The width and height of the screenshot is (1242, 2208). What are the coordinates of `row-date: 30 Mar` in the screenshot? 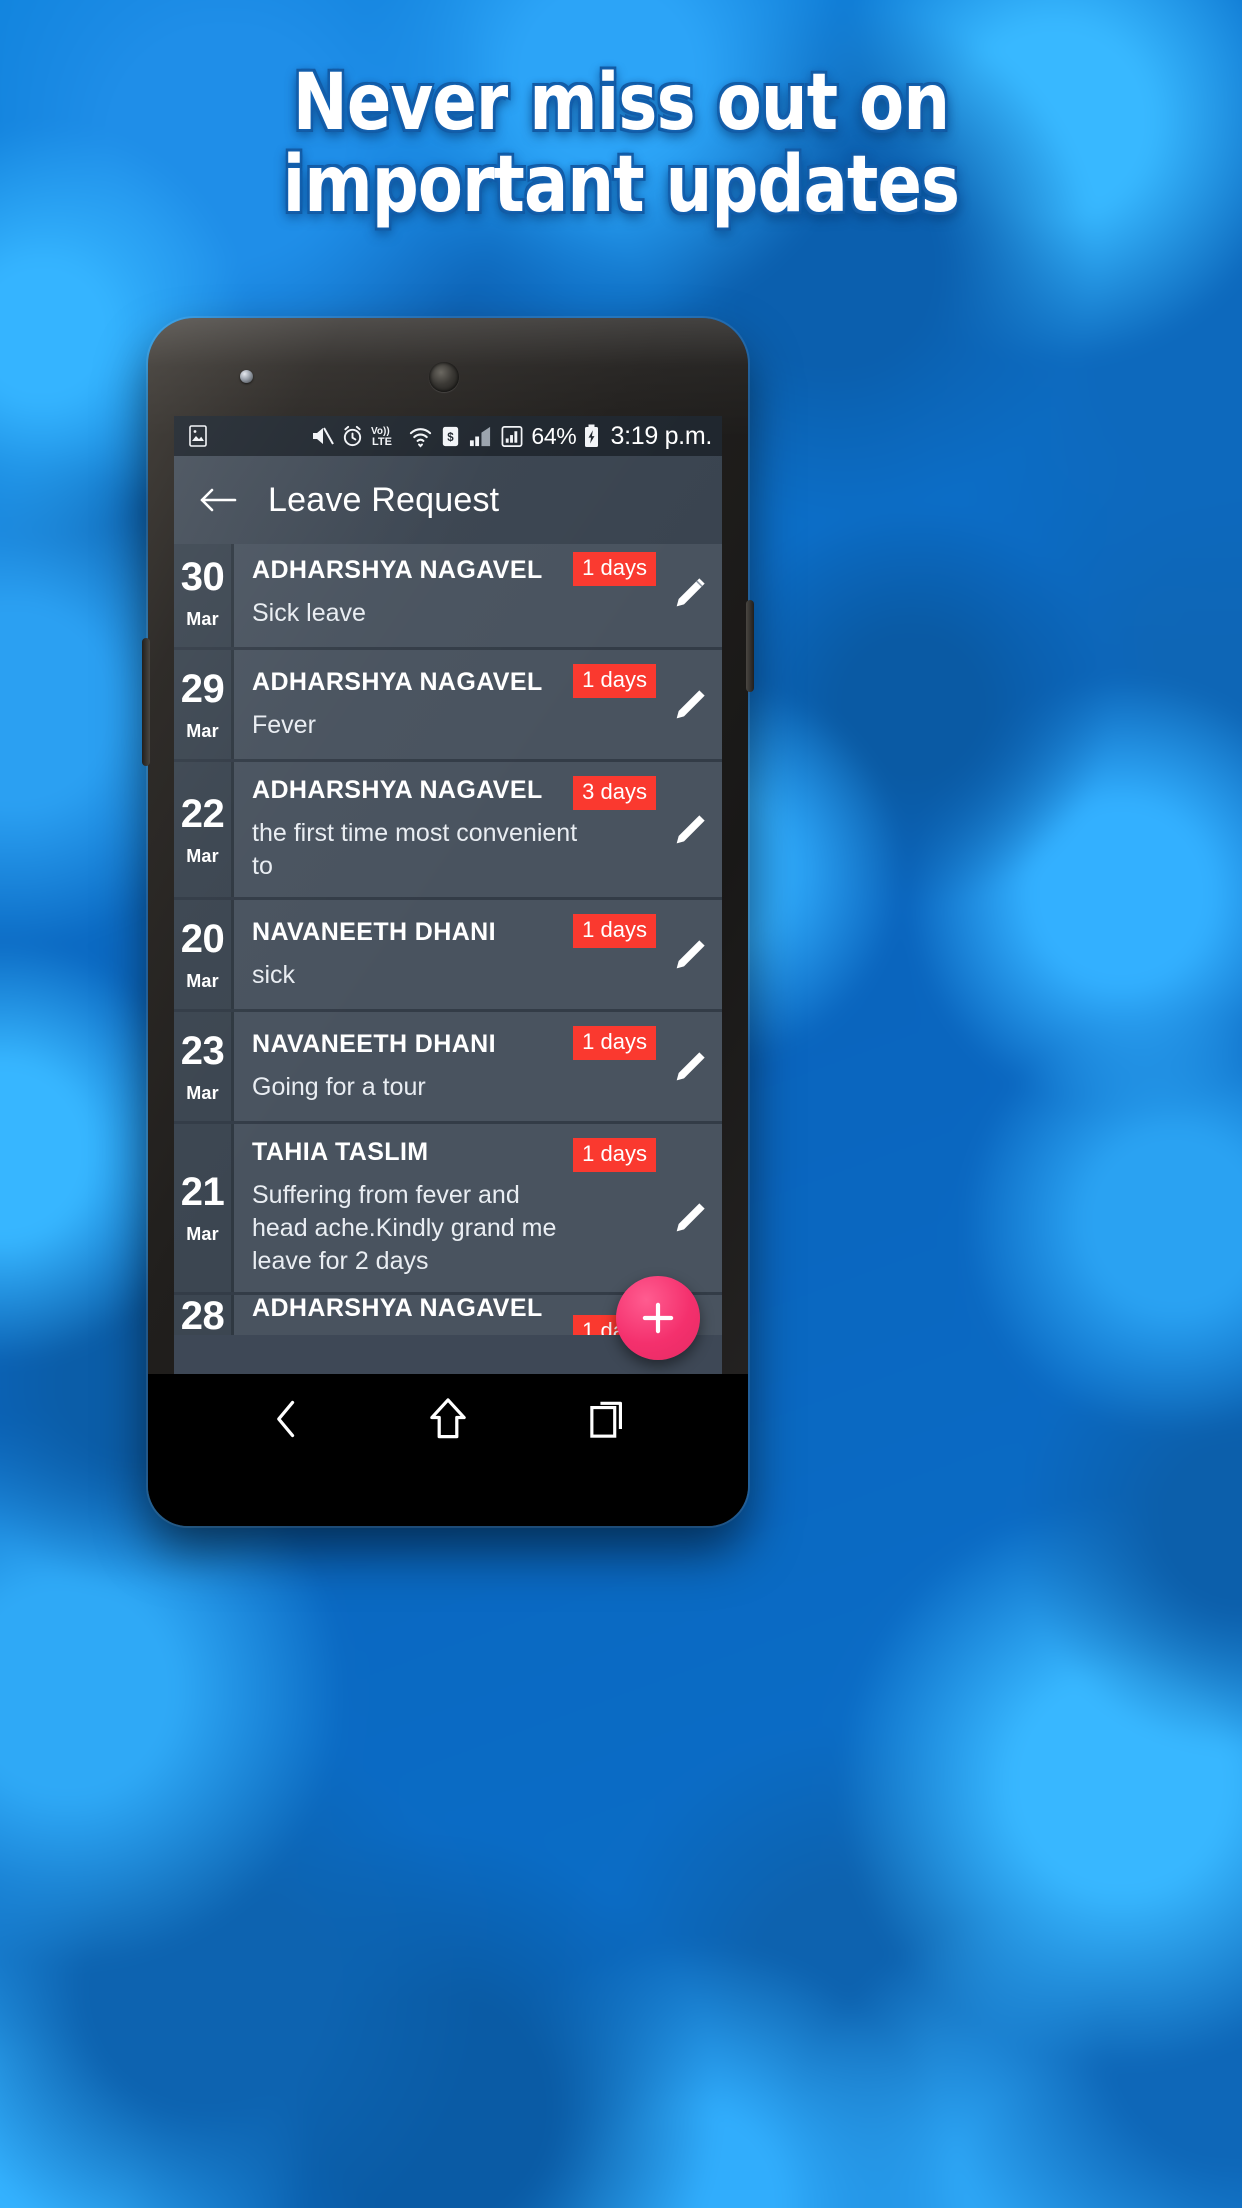 It's located at (204, 595).